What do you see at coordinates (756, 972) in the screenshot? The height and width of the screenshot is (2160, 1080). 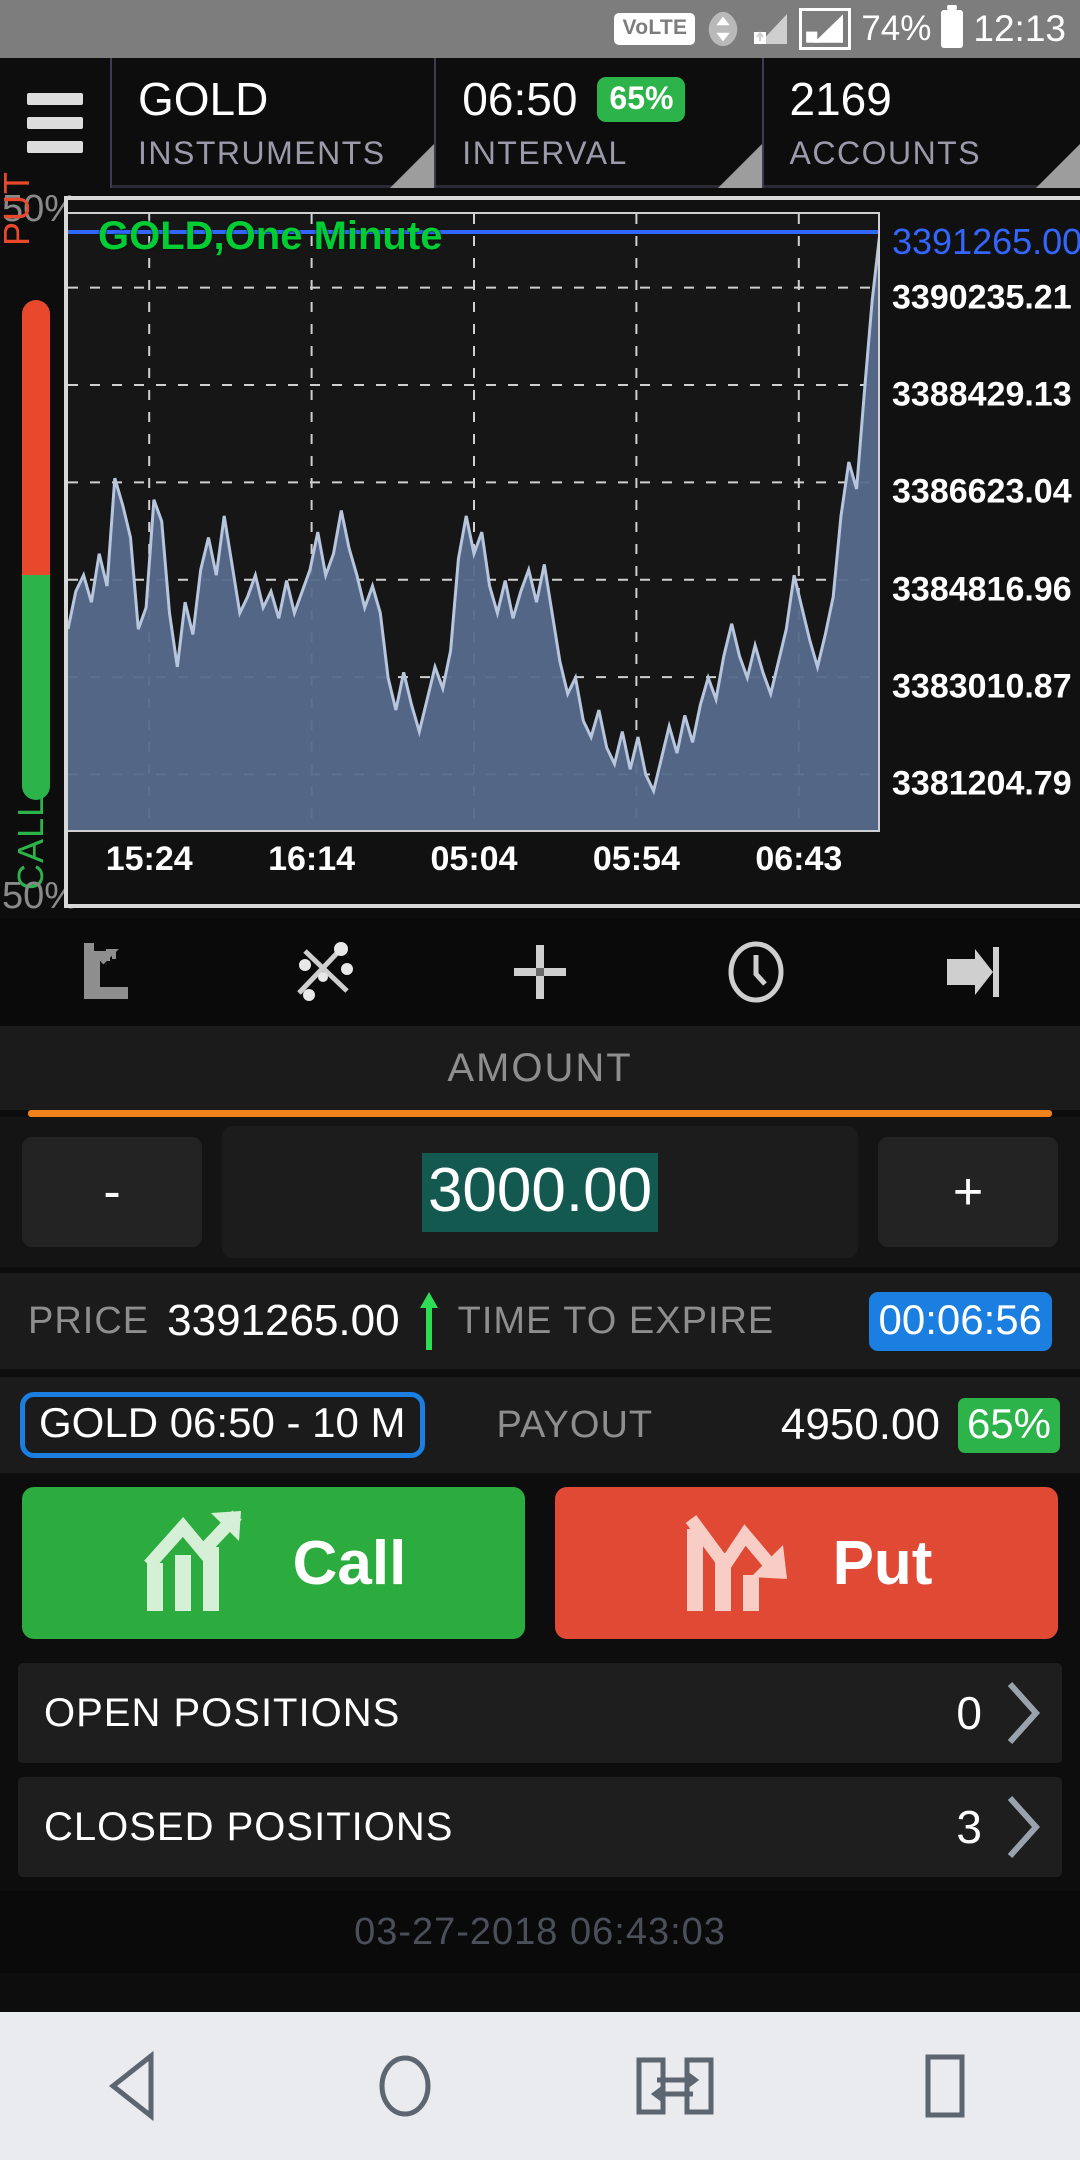 I see `clock-icon` at bounding box center [756, 972].